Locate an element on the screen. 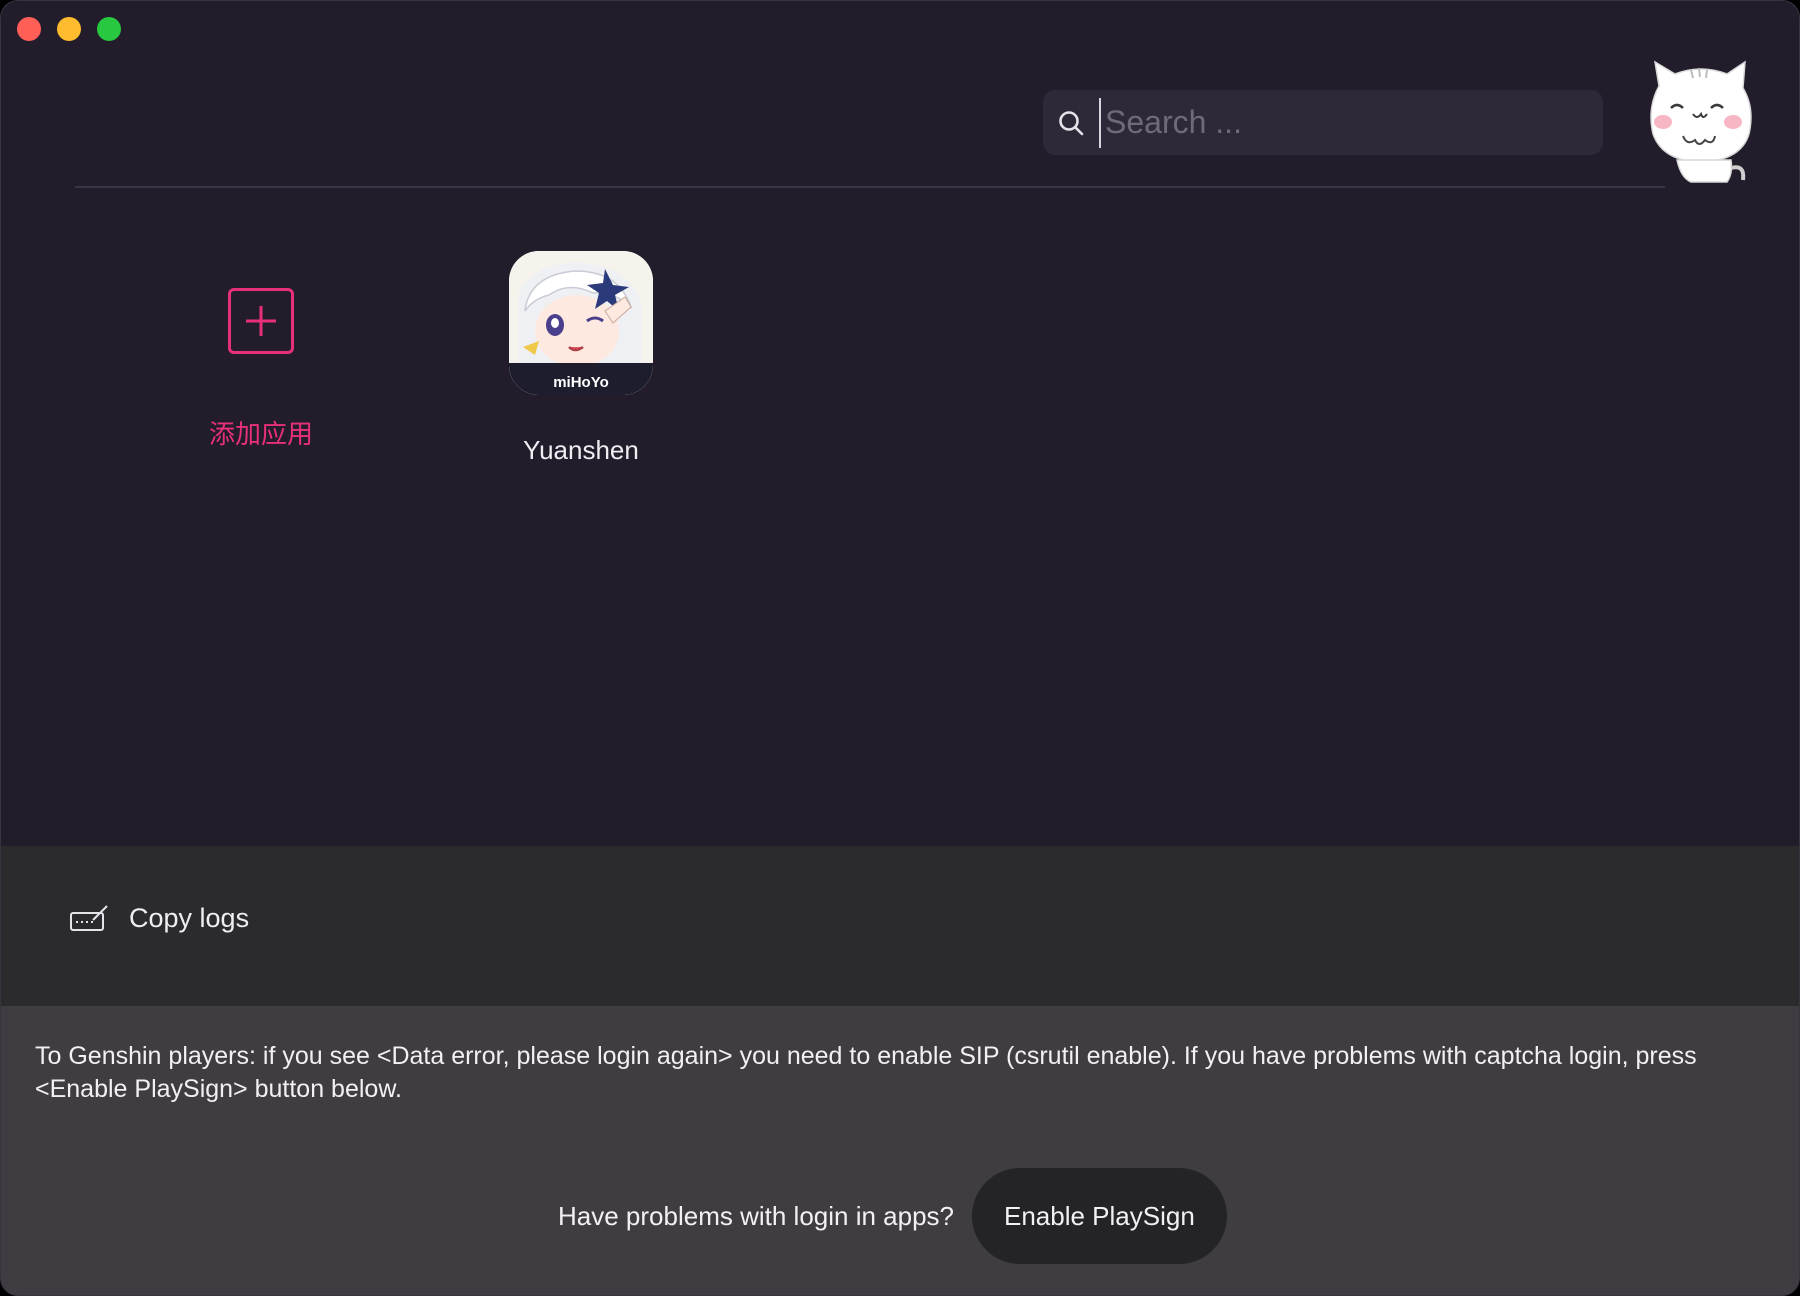  add-app-label: 添加应用 is located at coordinates (260, 435).